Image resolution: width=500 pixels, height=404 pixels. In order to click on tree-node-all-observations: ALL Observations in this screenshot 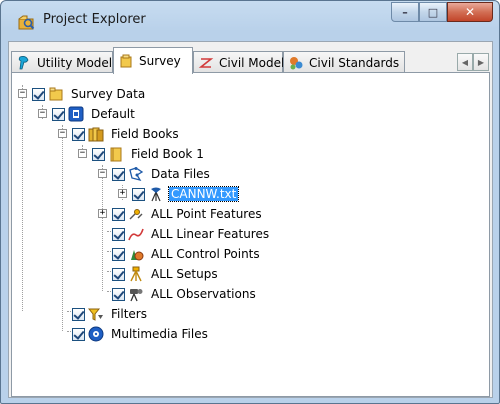, I will do `click(185, 294)`.